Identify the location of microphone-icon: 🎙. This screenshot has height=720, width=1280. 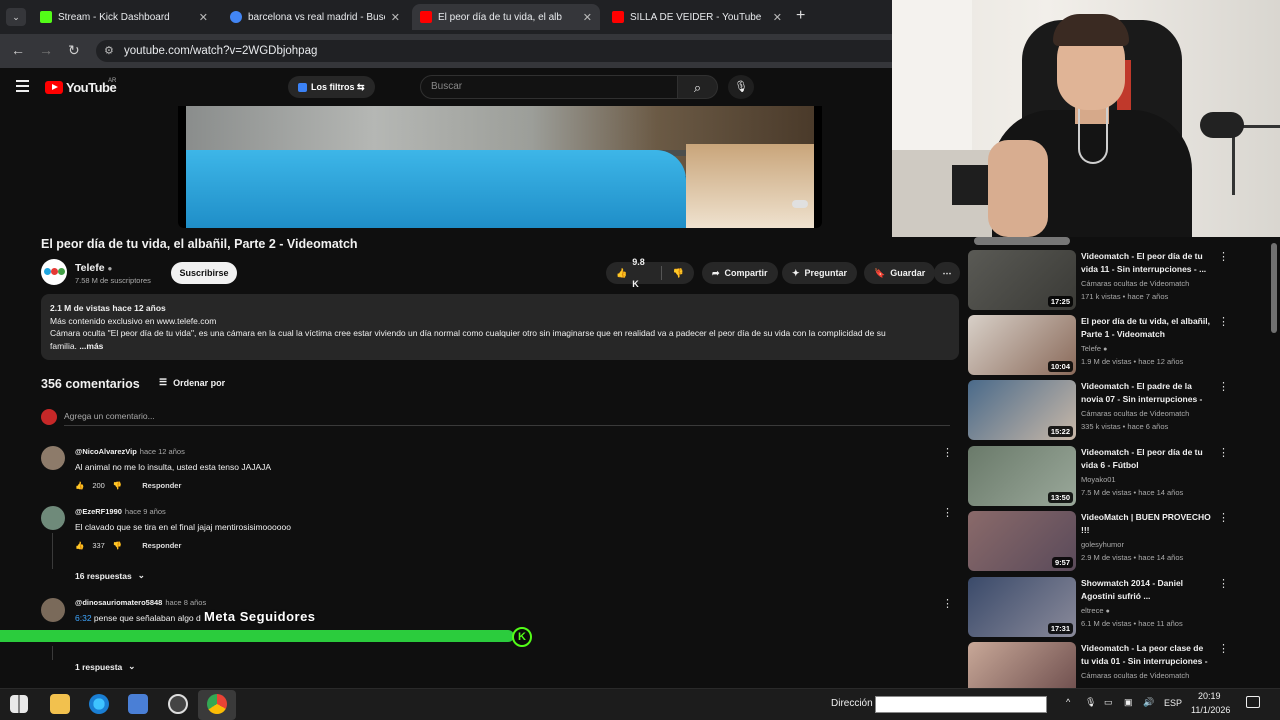
(741, 87).